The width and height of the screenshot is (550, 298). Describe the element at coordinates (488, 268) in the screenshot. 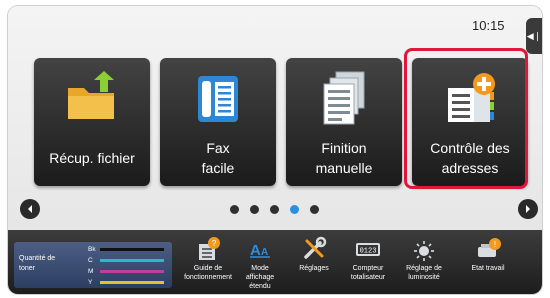

I see `taskbar-label: Etat travail` at that location.